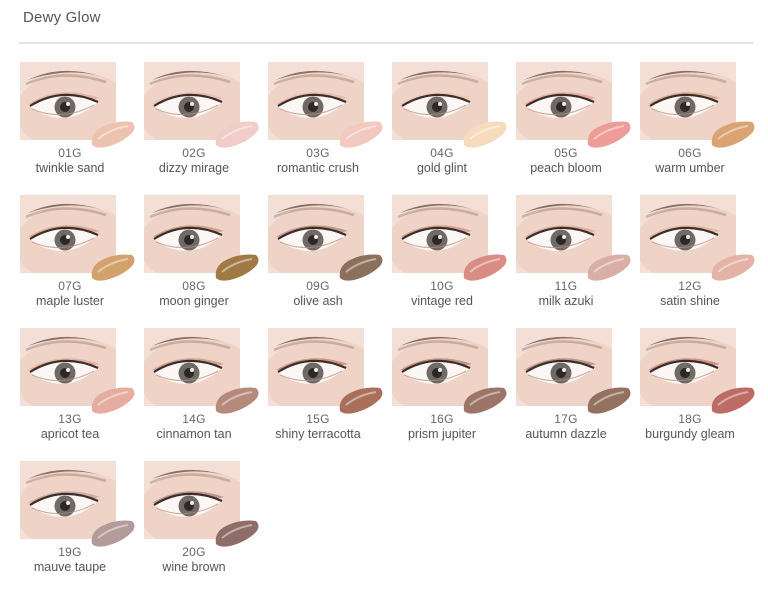  Describe the element at coordinates (566, 434) in the screenshot. I see `shade-name: autumn dazzle` at that location.